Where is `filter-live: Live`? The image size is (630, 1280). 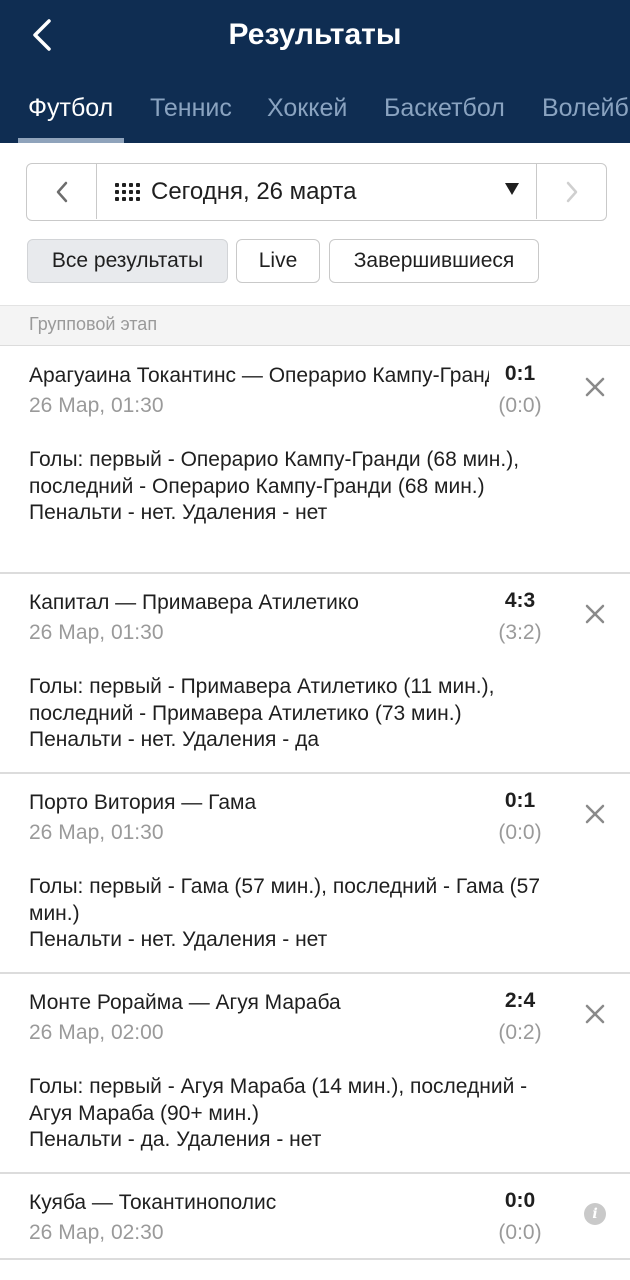 filter-live: Live is located at coordinates (278, 261).